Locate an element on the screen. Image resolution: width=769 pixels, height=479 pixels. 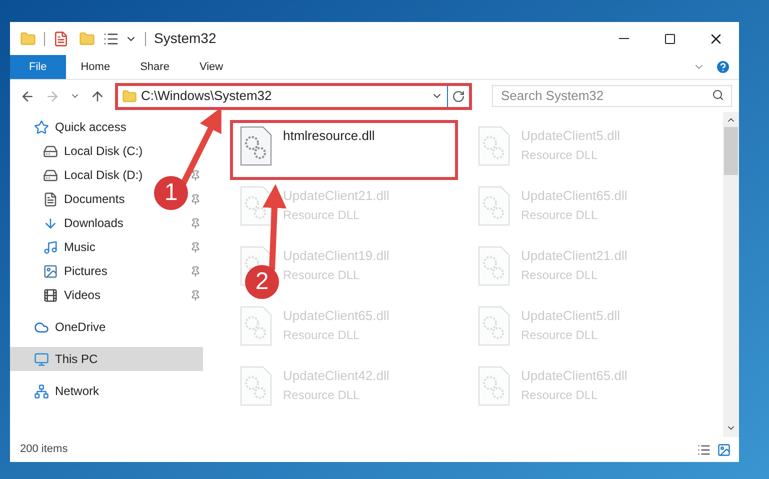
search-field: Search System32 is located at coordinates (612, 95).